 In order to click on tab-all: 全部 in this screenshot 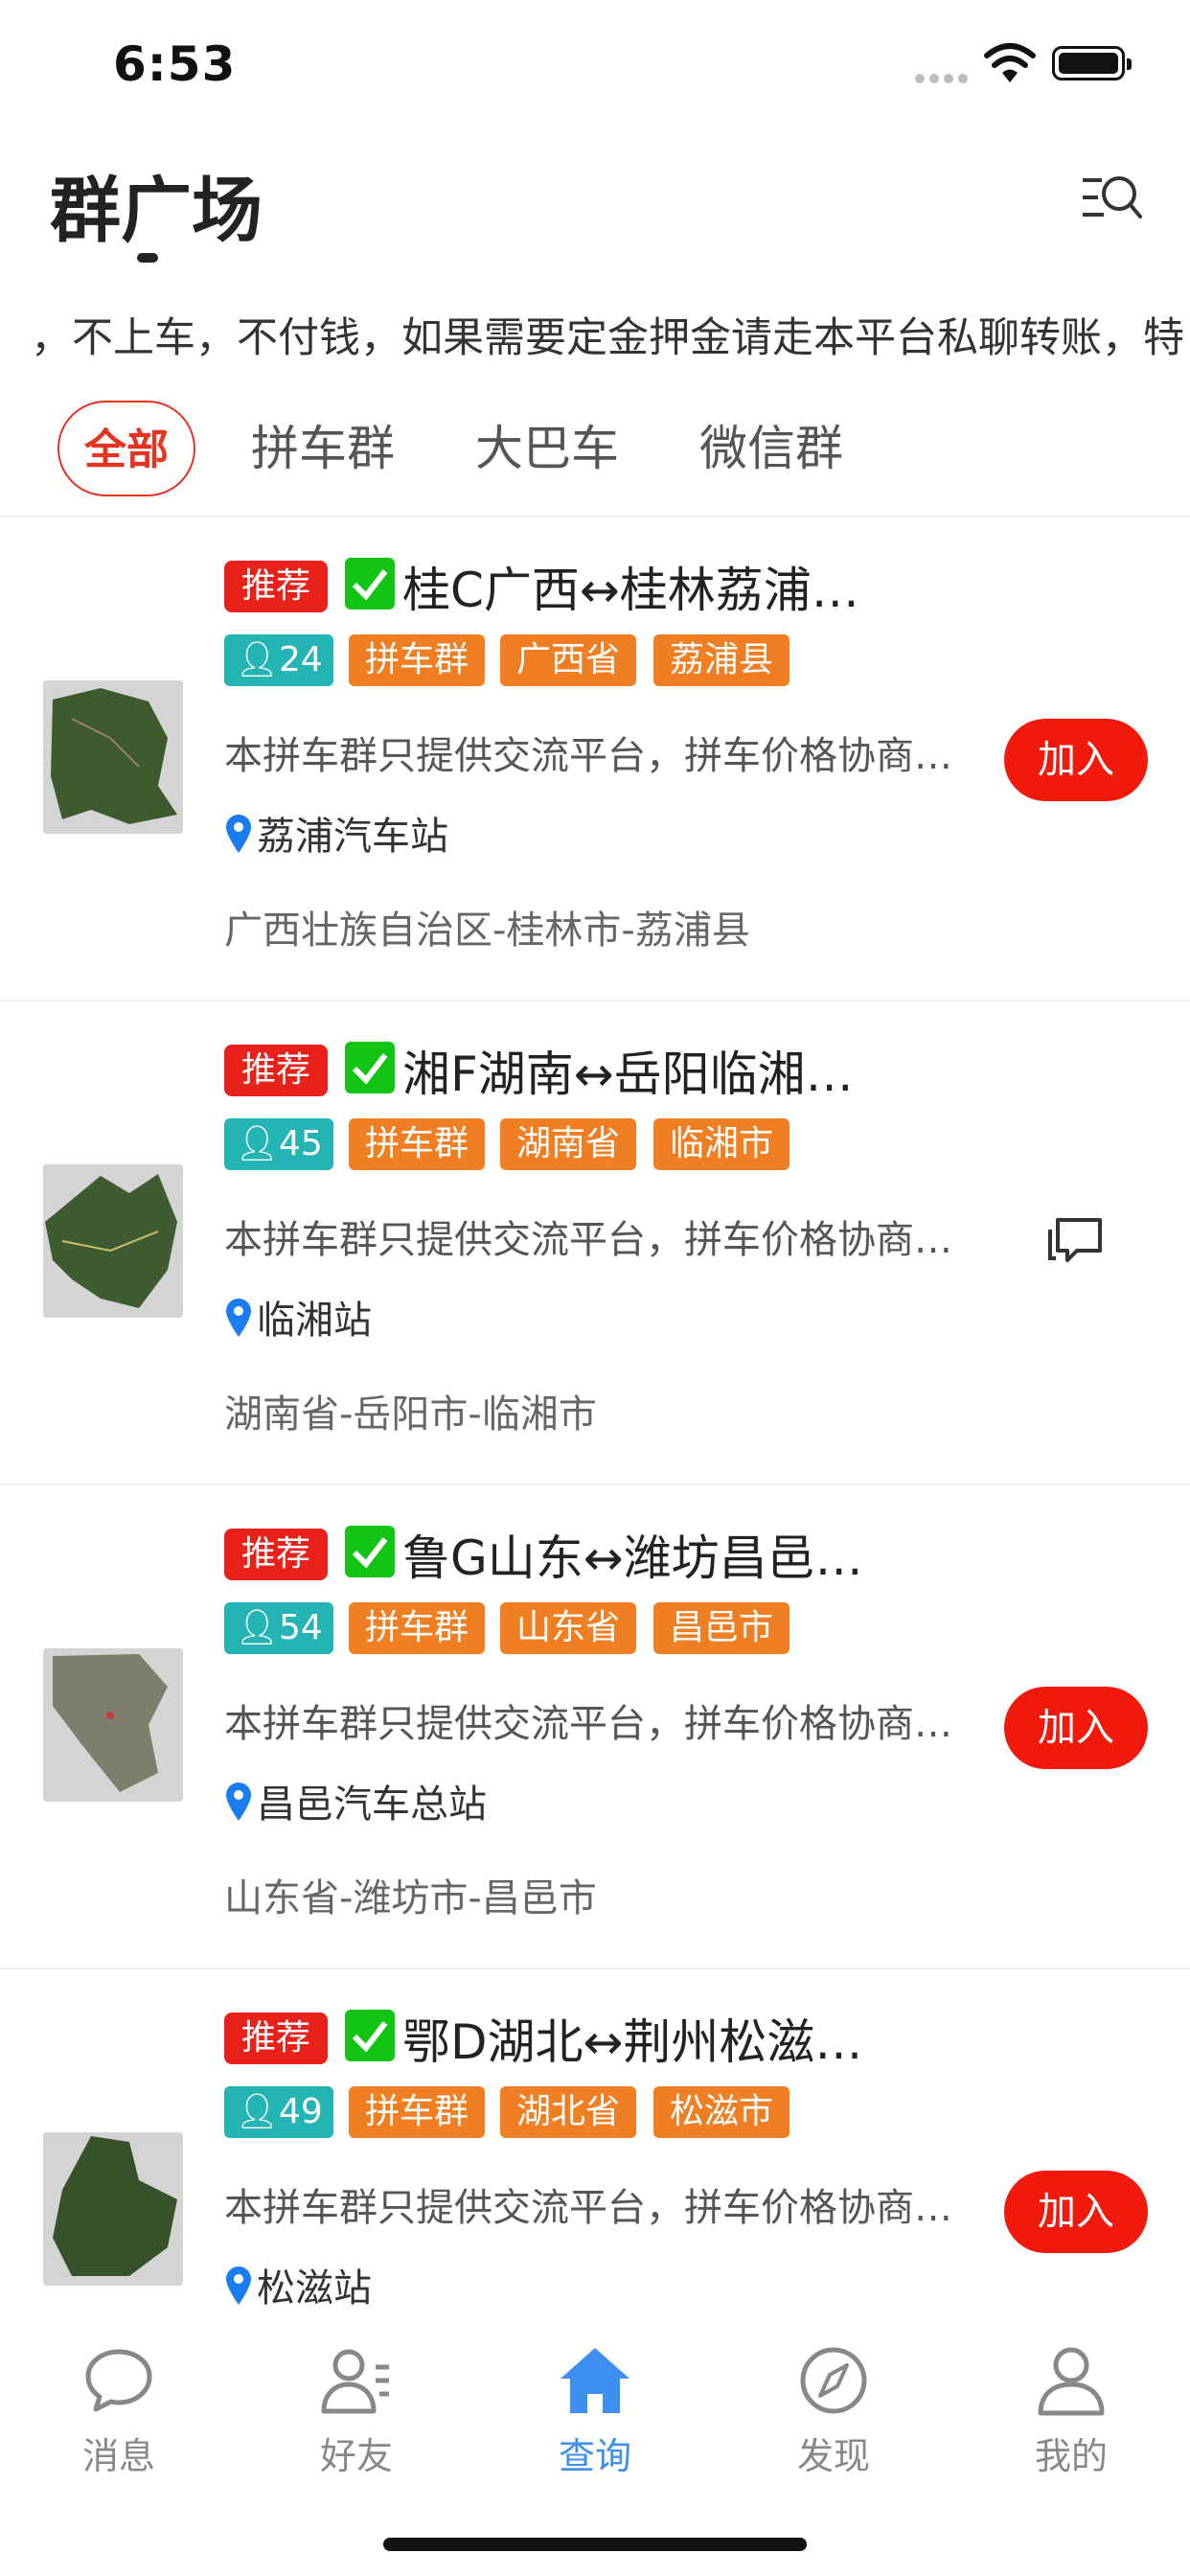, I will do `click(126, 448)`.